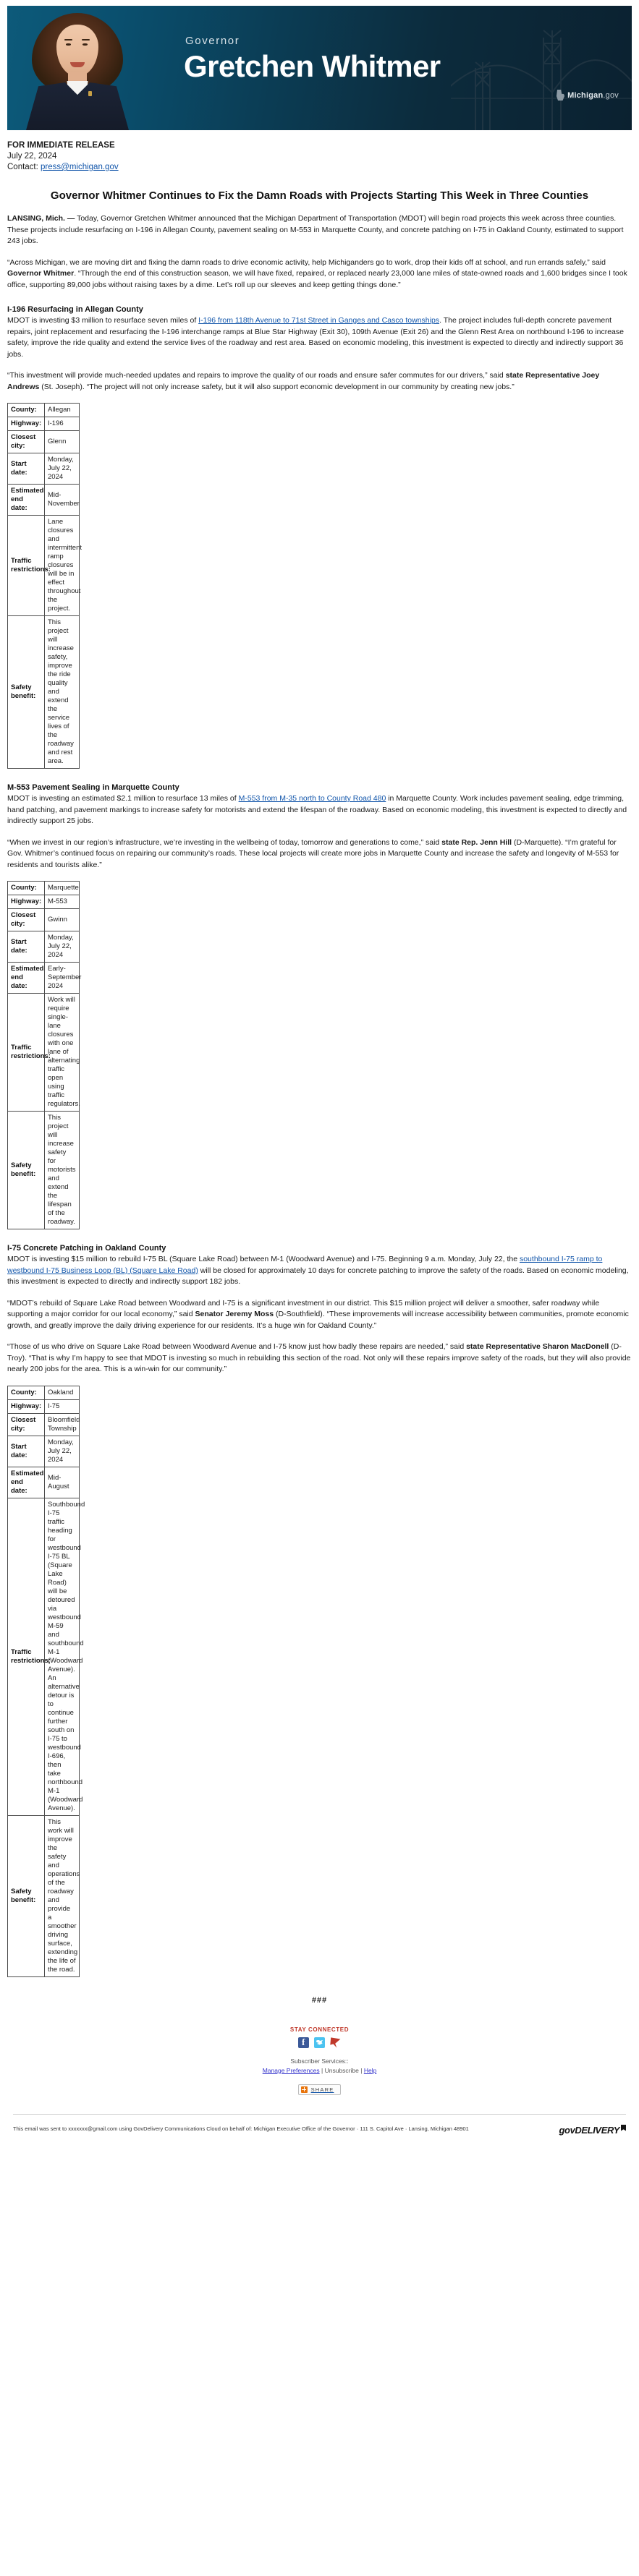 The height and width of the screenshot is (2576, 639). I want to click on table-row: Highway: M-553, so click(43, 902).